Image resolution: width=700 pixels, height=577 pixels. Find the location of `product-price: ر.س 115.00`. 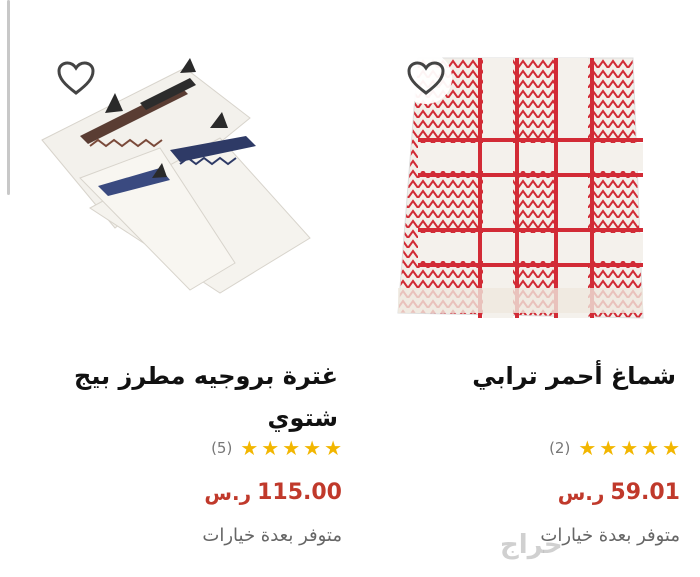

product-price: ر.س 115.00 is located at coordinates (273, 492).